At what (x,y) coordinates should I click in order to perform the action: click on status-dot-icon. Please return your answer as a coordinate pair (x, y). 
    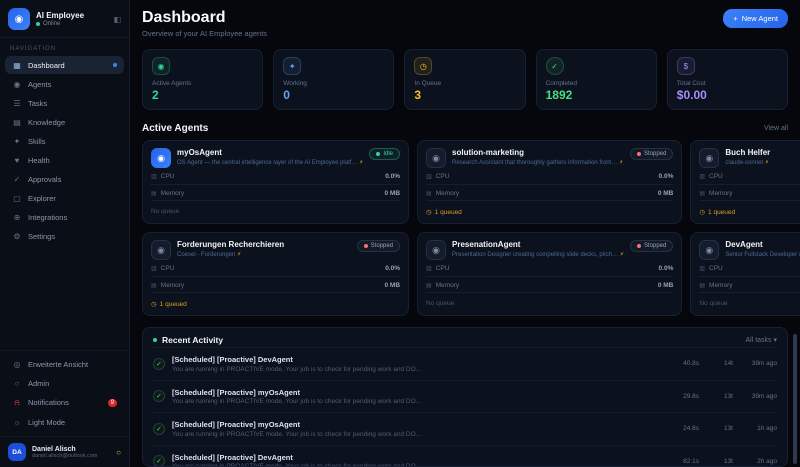
    Looking at the image, I should click on (639, 154).